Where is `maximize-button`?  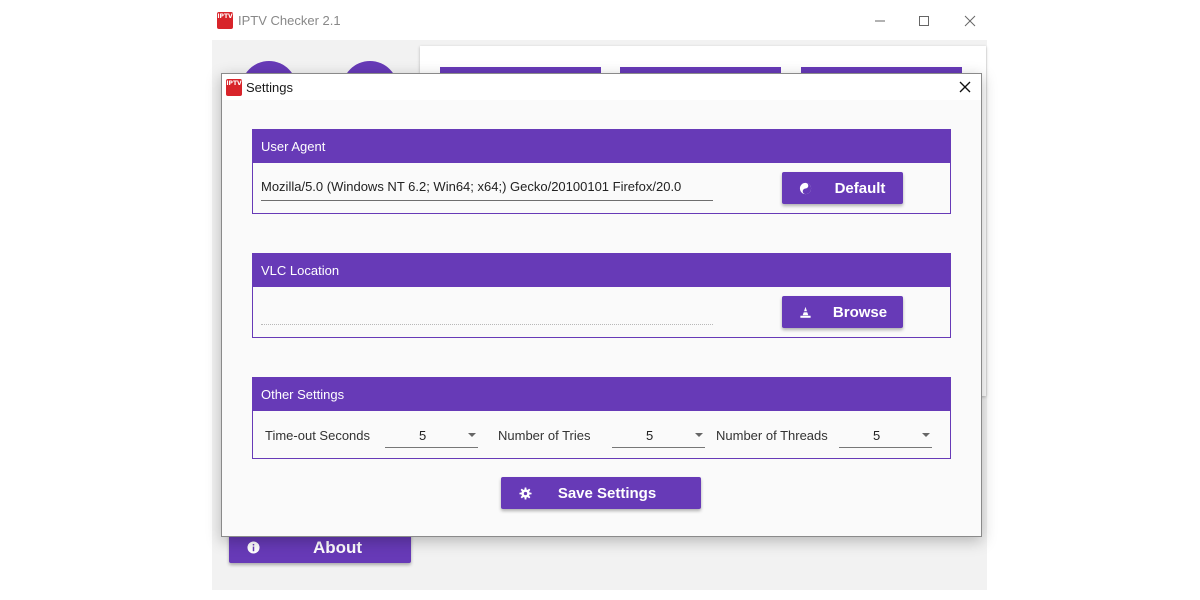
maximize-button is located at coordinates (924, 21).